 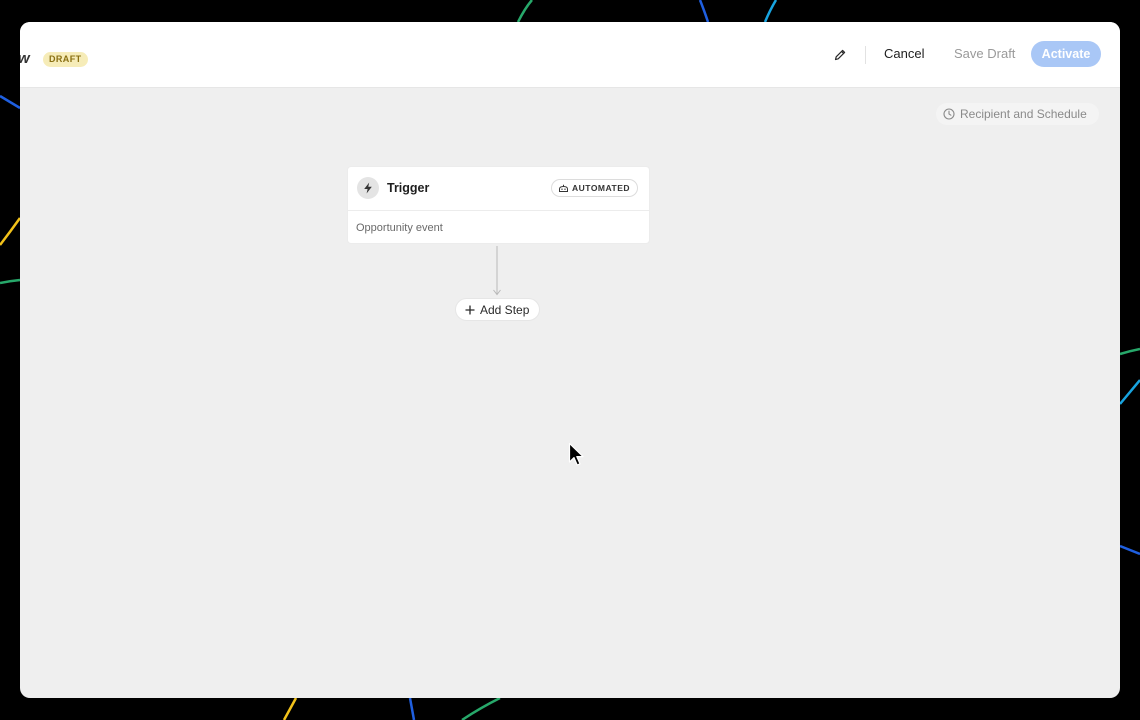 I want to click on lightning-icon, so click(x=368, y=188).